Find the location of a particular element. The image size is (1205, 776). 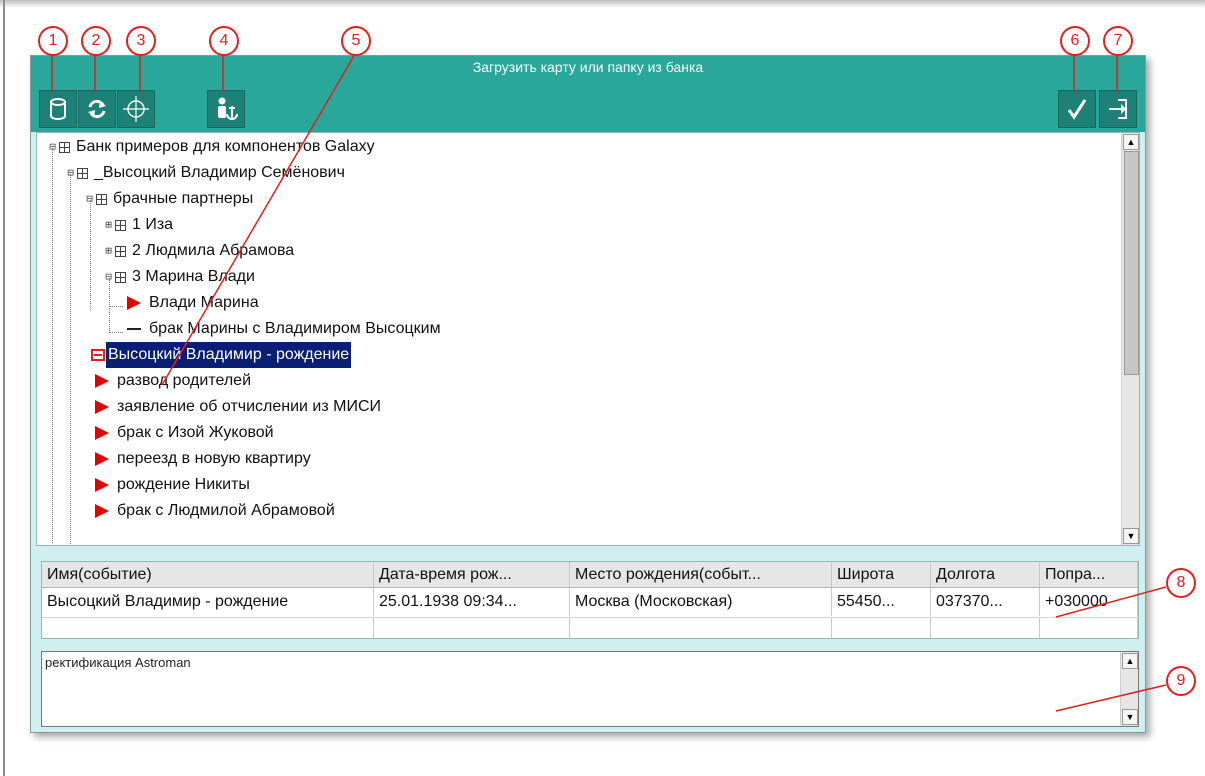

callout-6: 6 is located at coordinates (1075, 41).